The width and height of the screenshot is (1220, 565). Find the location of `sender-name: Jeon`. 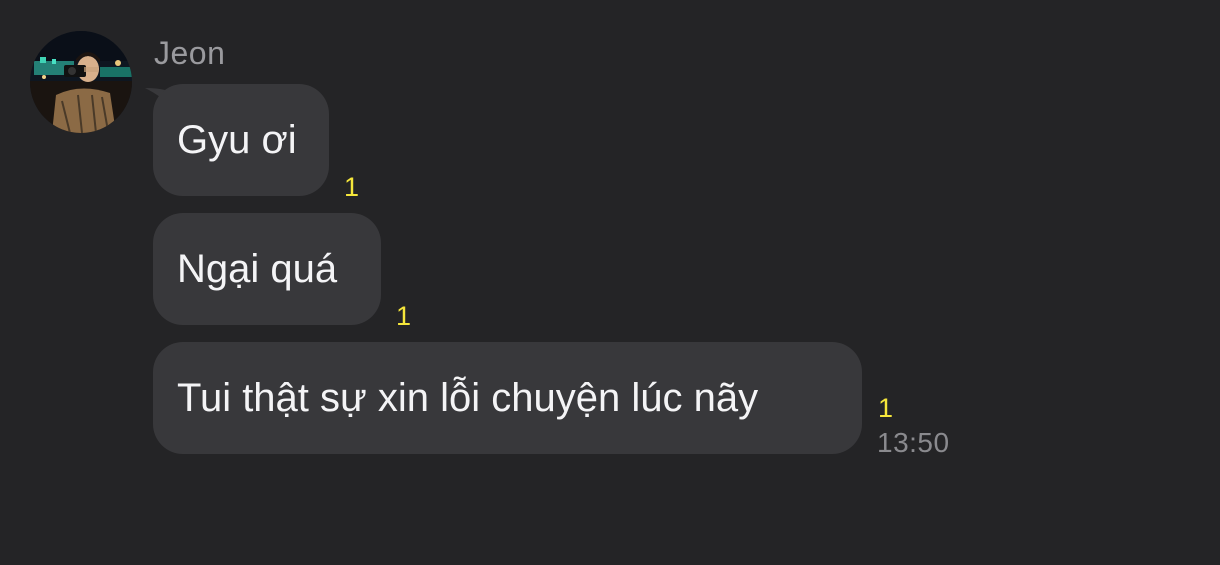

sender-name: Jeon is located at coordinates (190, 53).